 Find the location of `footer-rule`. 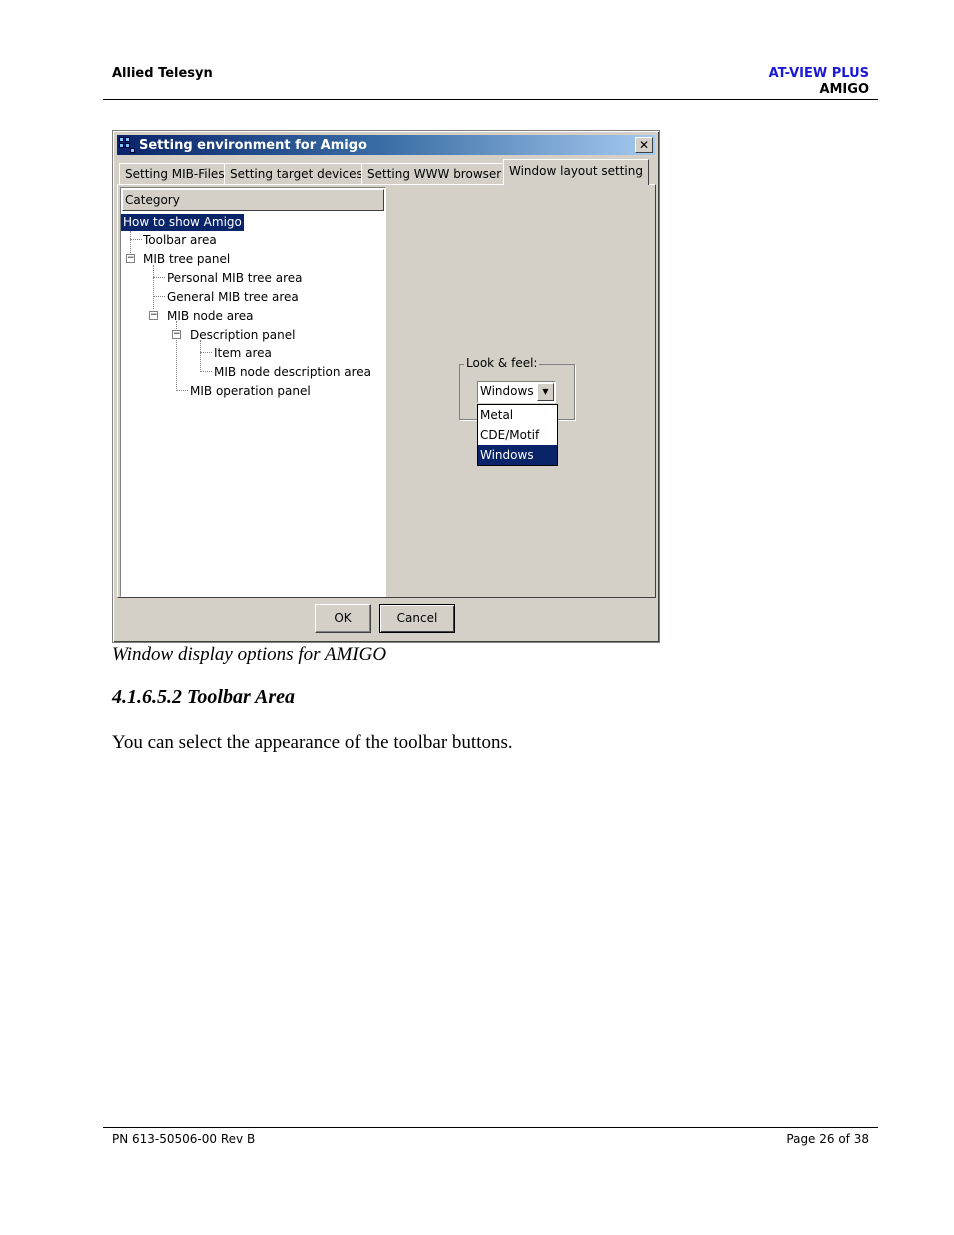

footer-rule is located at coordinates (490, 1127).